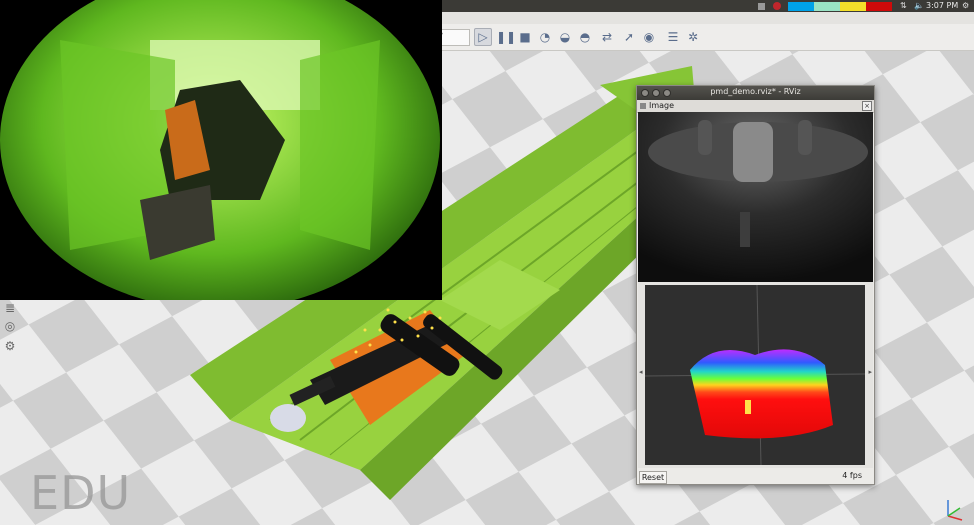 The height and width of the screenshot is (525, 974). What do you see at coordinates (585, 37) in the screenshot?
I see `rabbit-icon: ◓` at bounding box center [585, 37].